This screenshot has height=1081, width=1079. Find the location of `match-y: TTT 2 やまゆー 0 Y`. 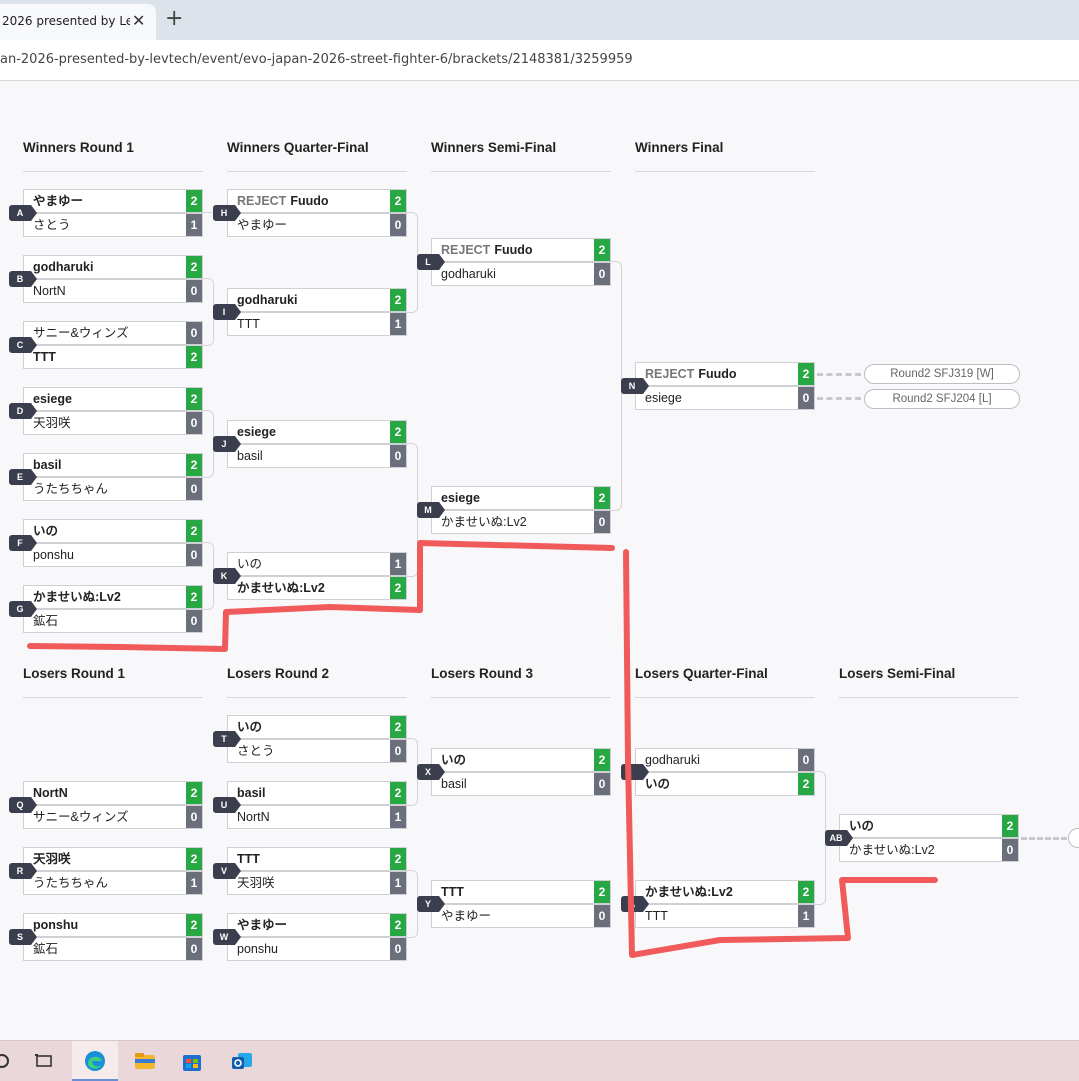

match-y: TTT 2 やまゆー 0 Y is located at coordinates (514, 904).